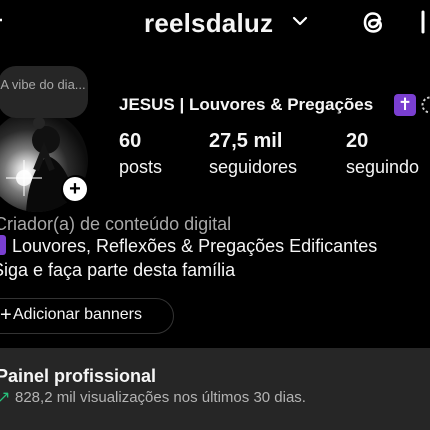  What do you see at coordinates (3, 245) in the screenshot?
I see `purple-square-emoji` at bounding box center [3, 245].